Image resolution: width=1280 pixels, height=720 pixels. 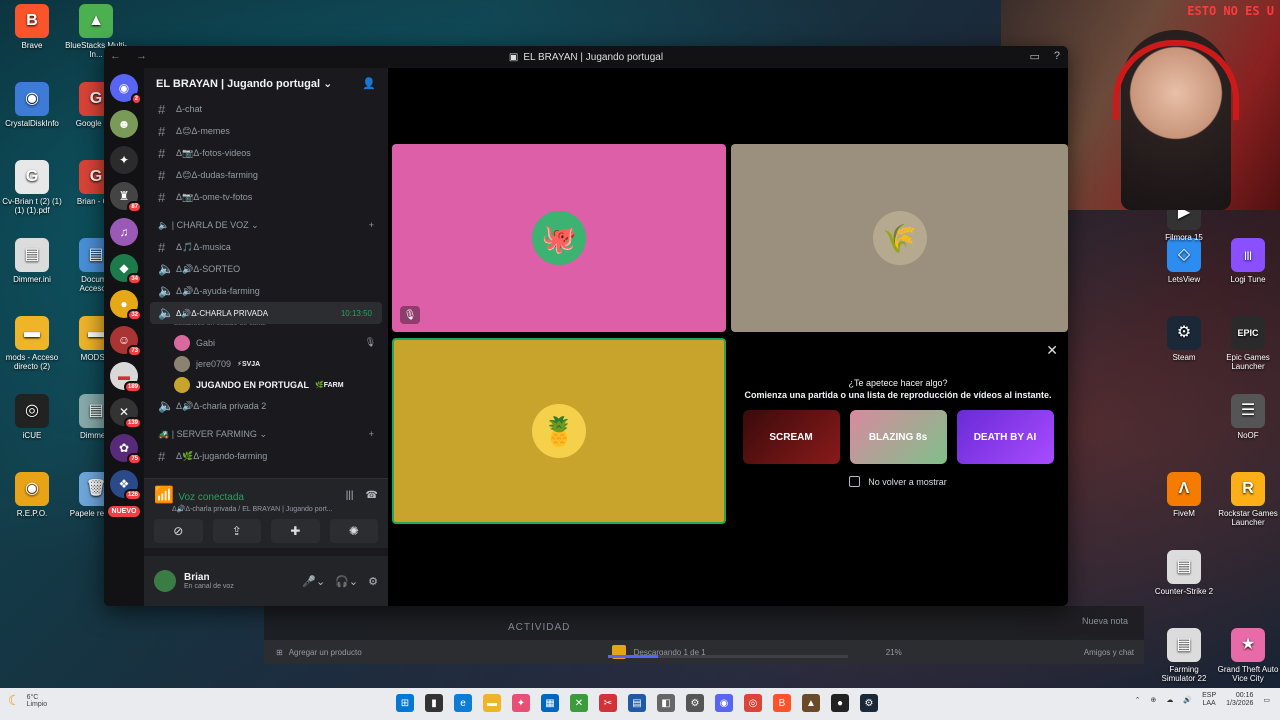 I want to click on disconnect-icon: ☎, so click(x=372, y=495).